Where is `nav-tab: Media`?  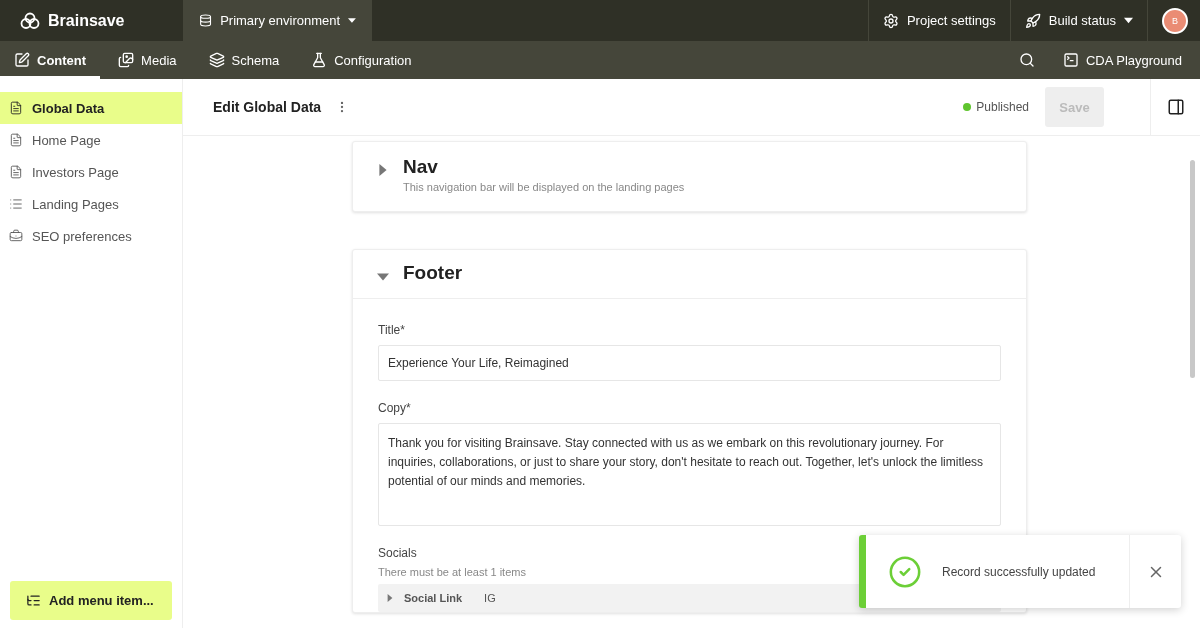 nav-tab: Media is located at coordinates (147, 60).